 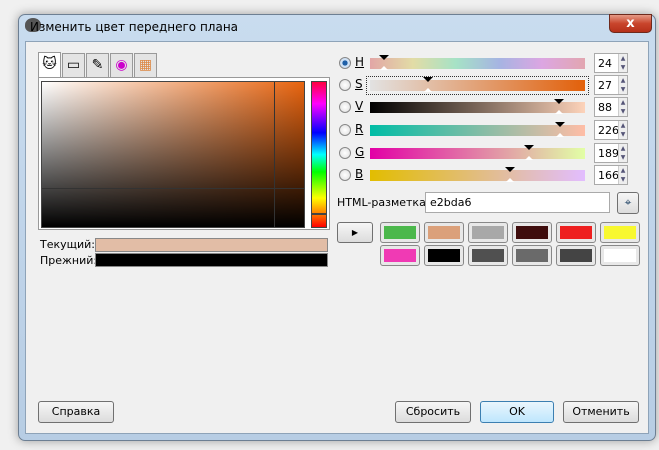 What do you see at coordinates (345, 85) in the screenshot?
I see `channel-radio-s` at bounding box center [345, 85].